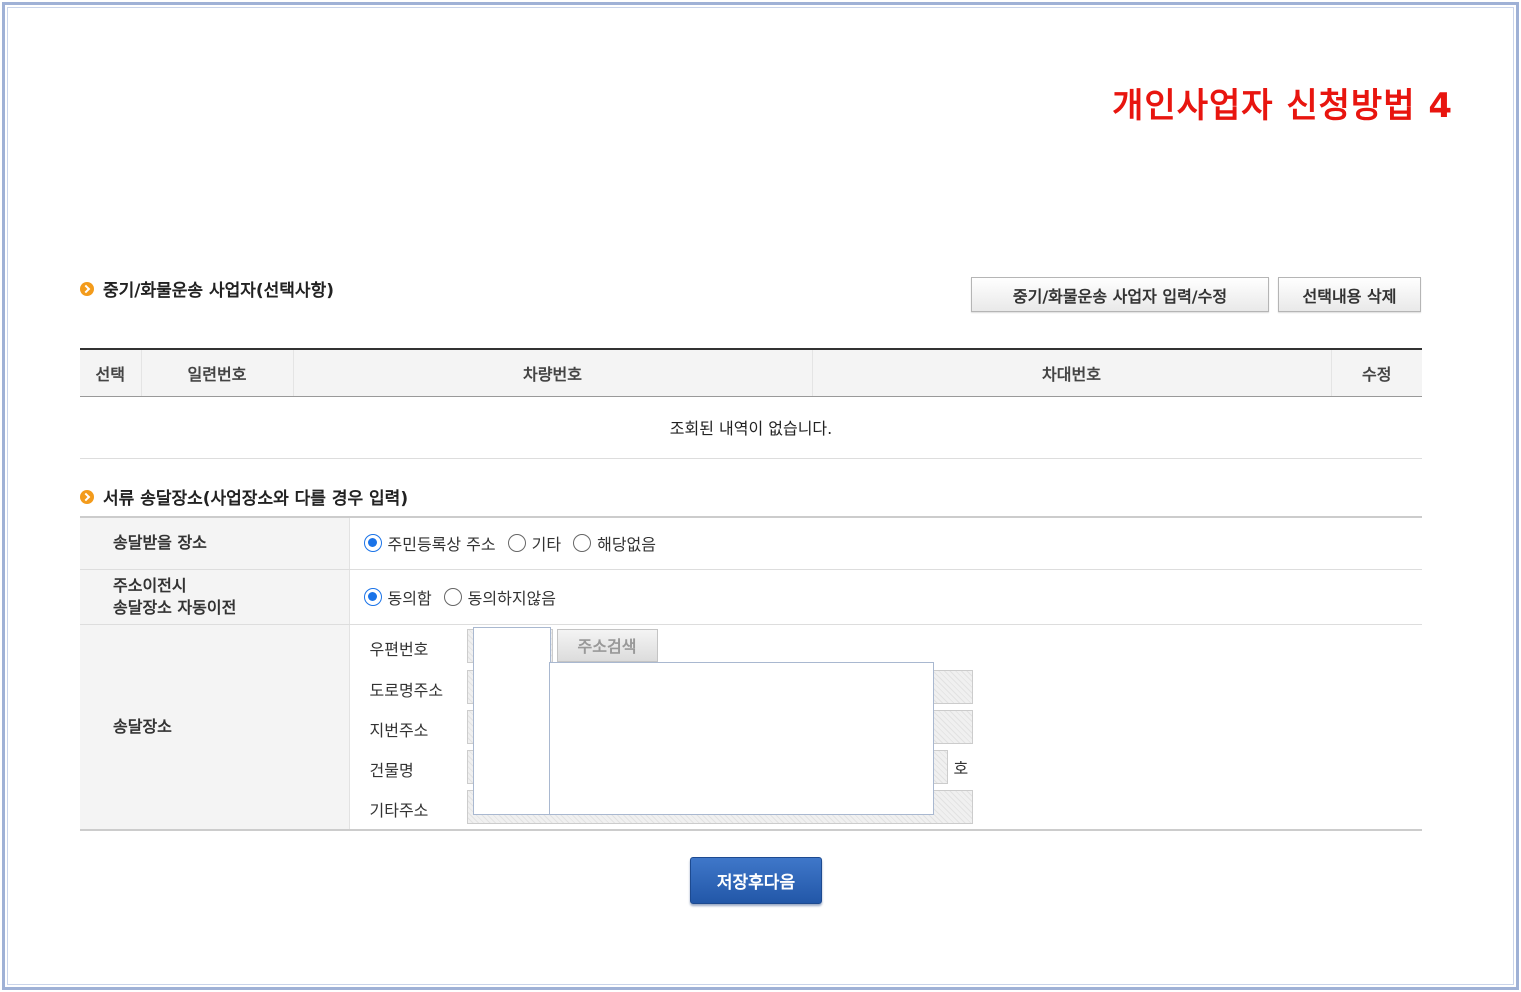 Image resolution: width=1521 pixels, height=992 pixels. I want to click on column-header-select: 선택, so click(110, 372).